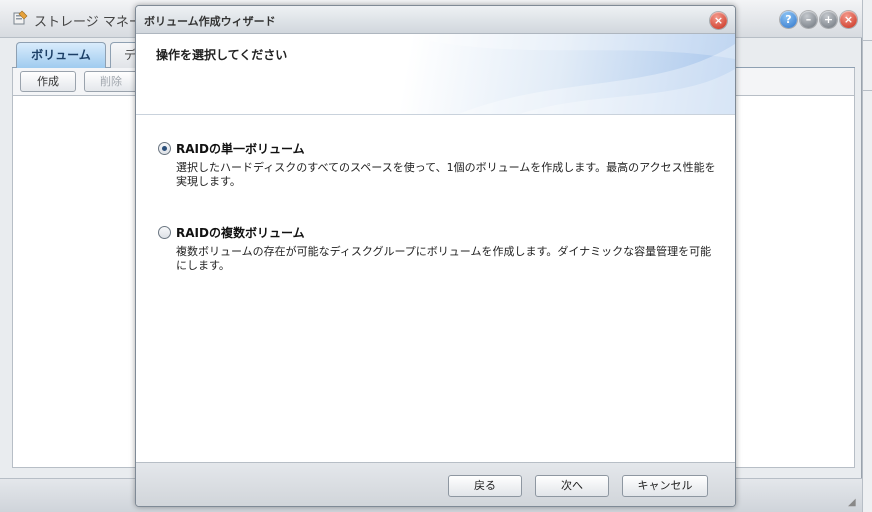 The height and width of the screenshot is (512, 872). What do you see at coordinates (867, 256) in the screenshot?
I see `partial-background-window` at bounding box center [867, 256].